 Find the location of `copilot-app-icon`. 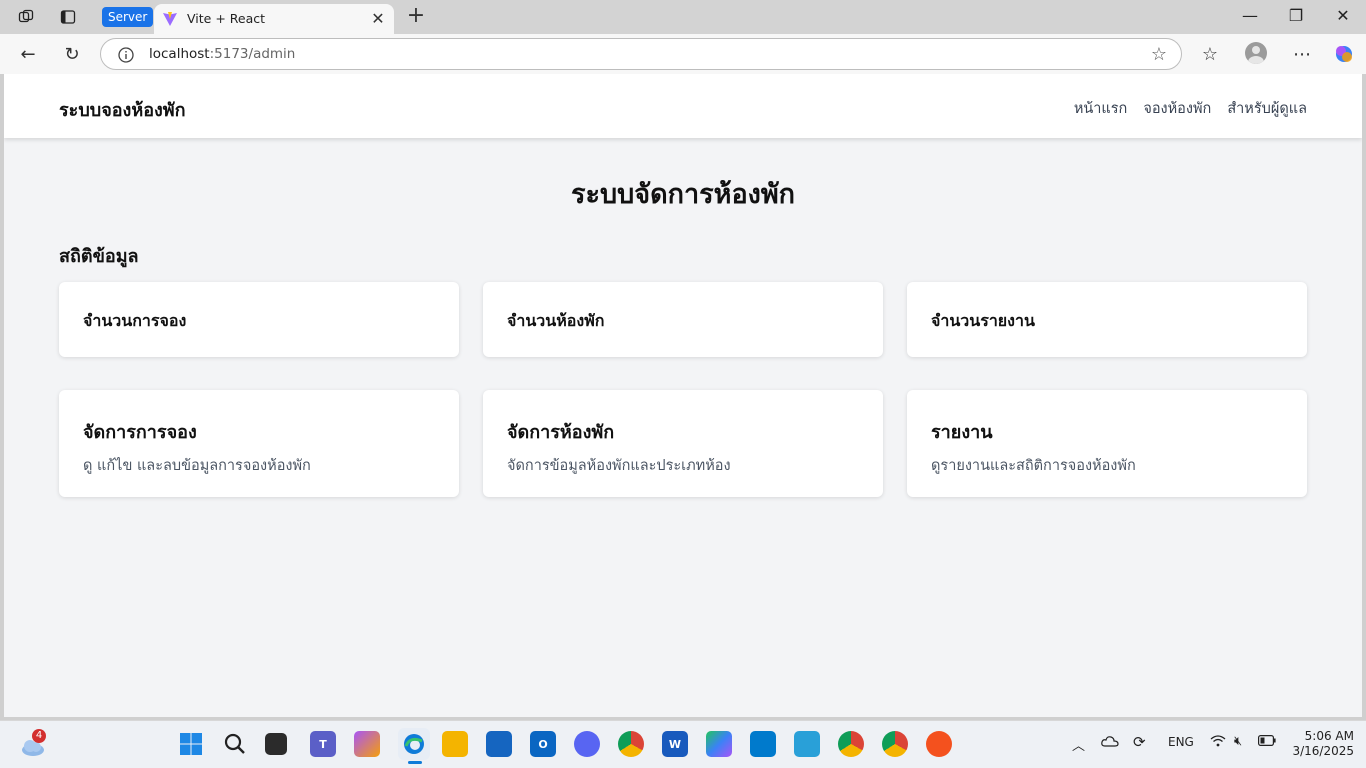

copilot-app-icon is located at coordinates (367, 744).